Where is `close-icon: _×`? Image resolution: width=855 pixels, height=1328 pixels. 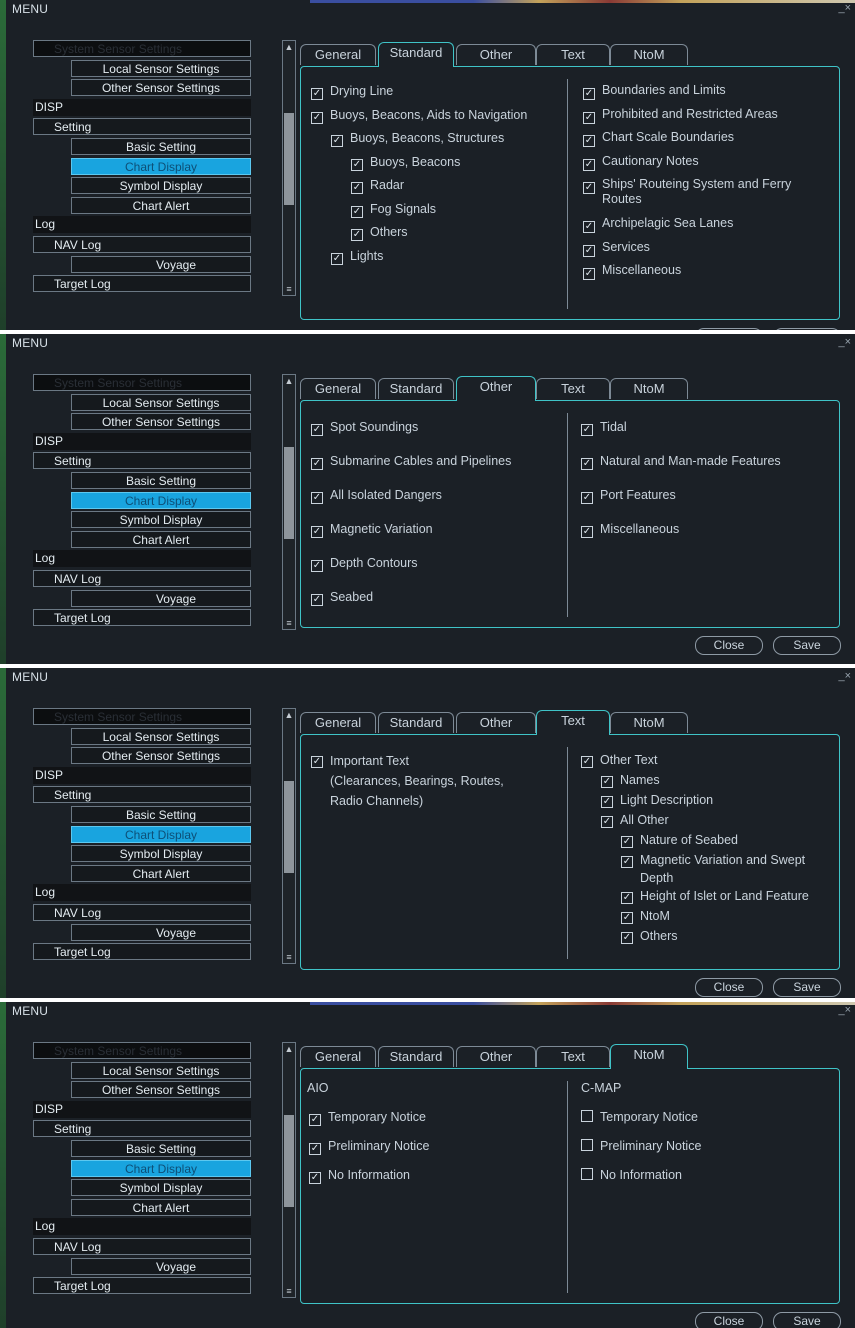
close-icon: _× is located at coordinates (844, 1010).